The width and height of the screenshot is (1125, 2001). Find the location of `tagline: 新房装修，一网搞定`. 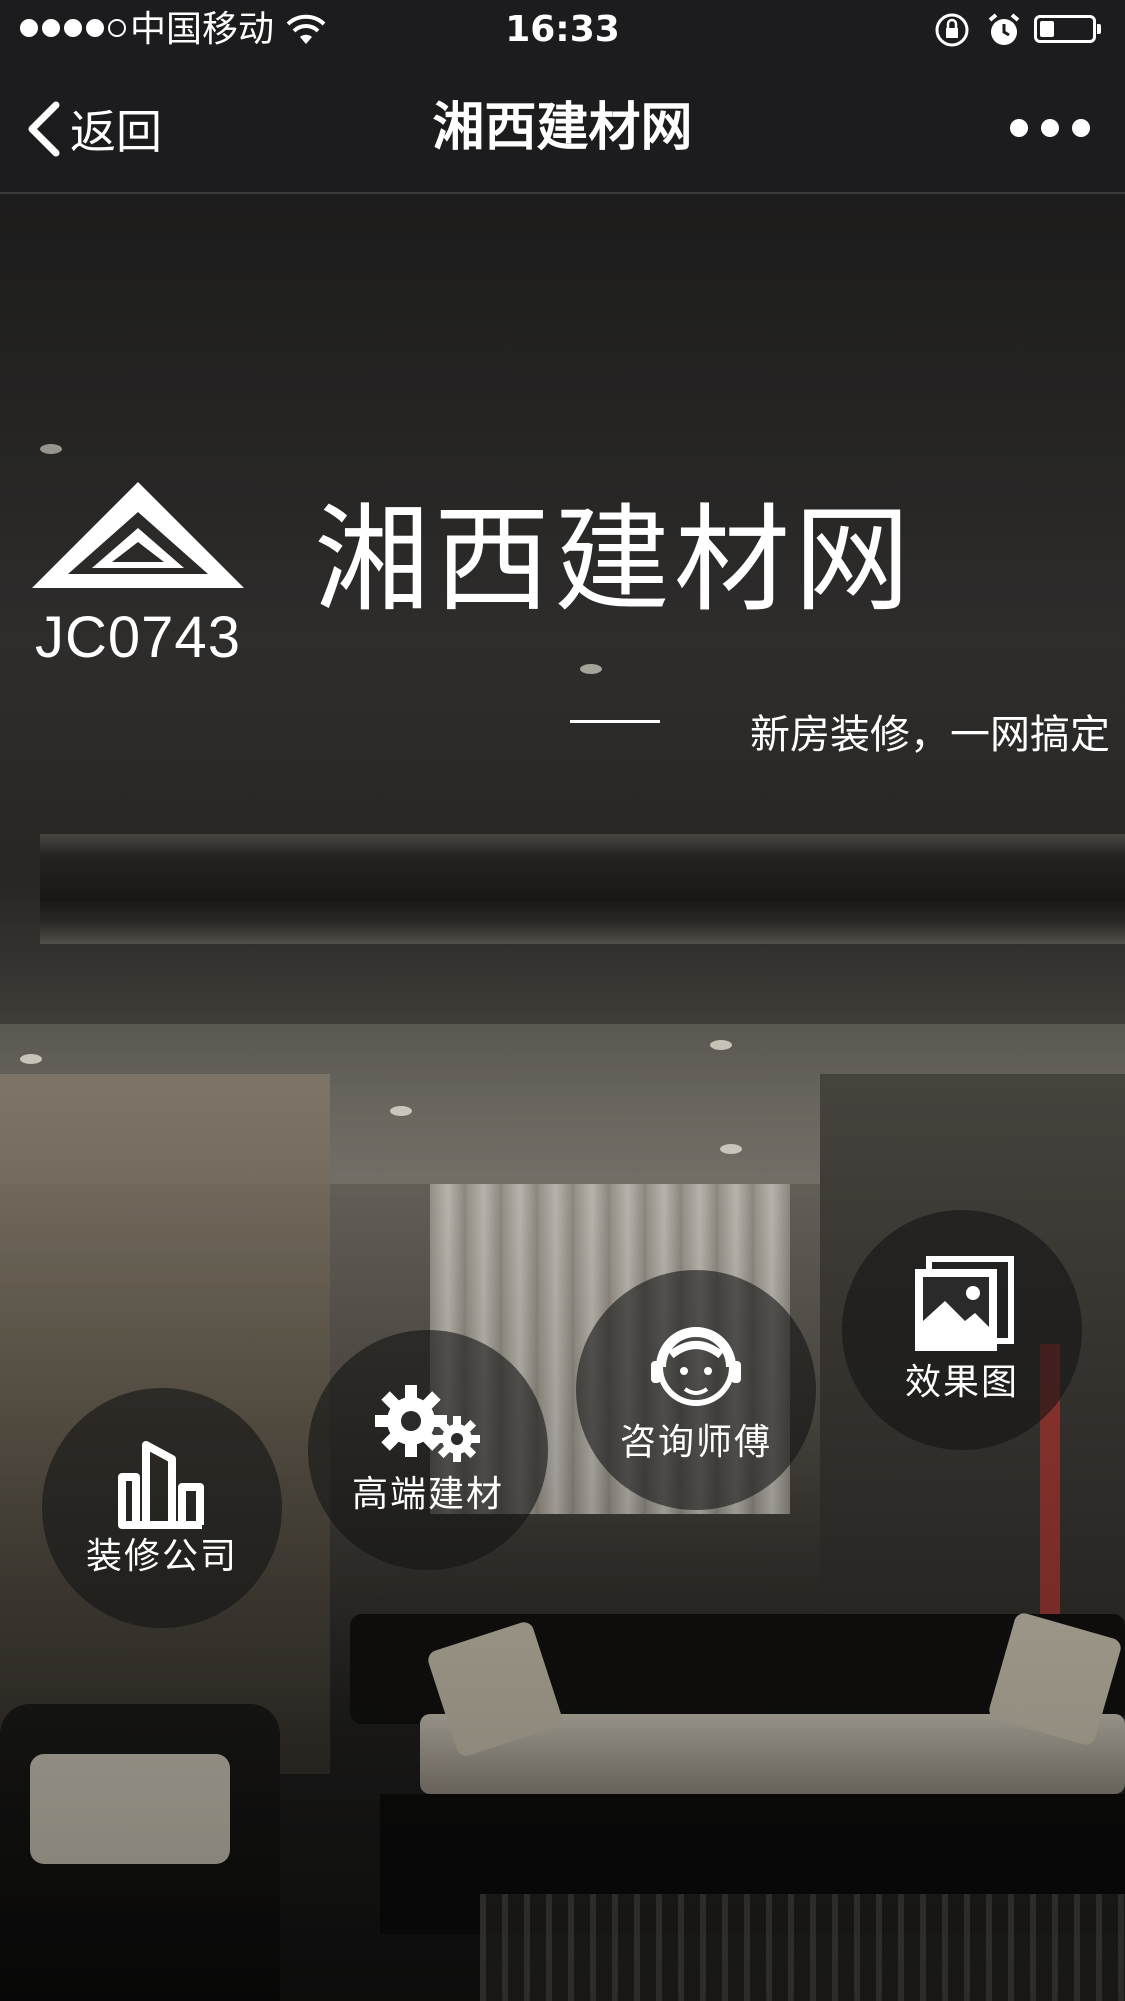

tagline: 新房装修，一网搞定 is located at coordinates (930, 735).